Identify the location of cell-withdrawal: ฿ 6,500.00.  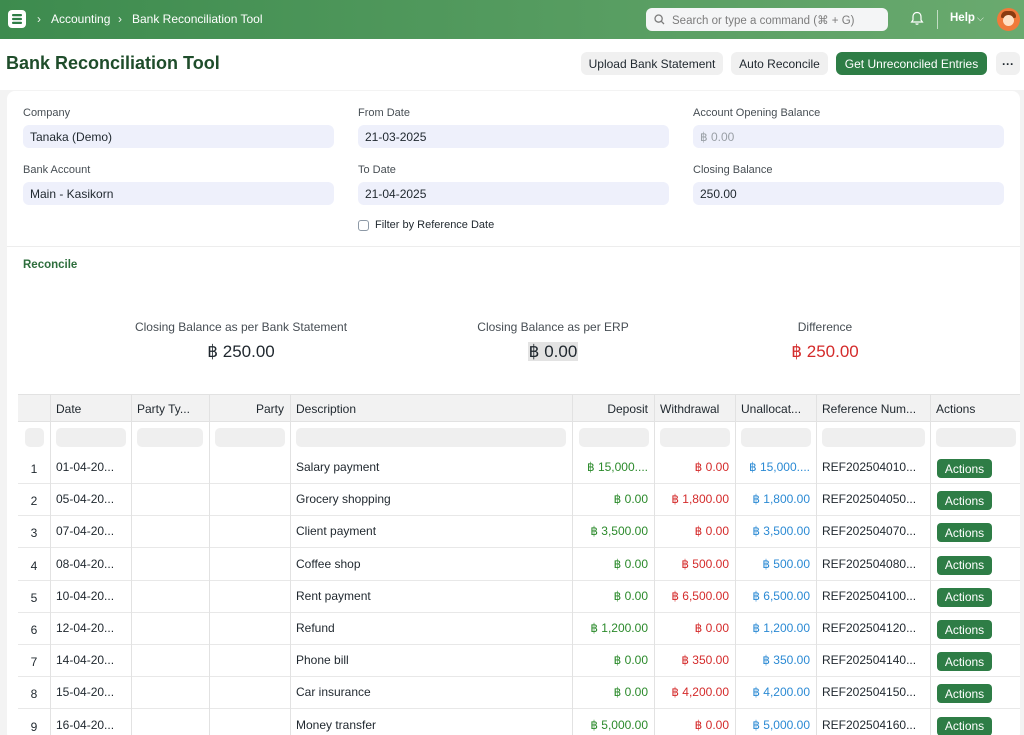
(694, 597).